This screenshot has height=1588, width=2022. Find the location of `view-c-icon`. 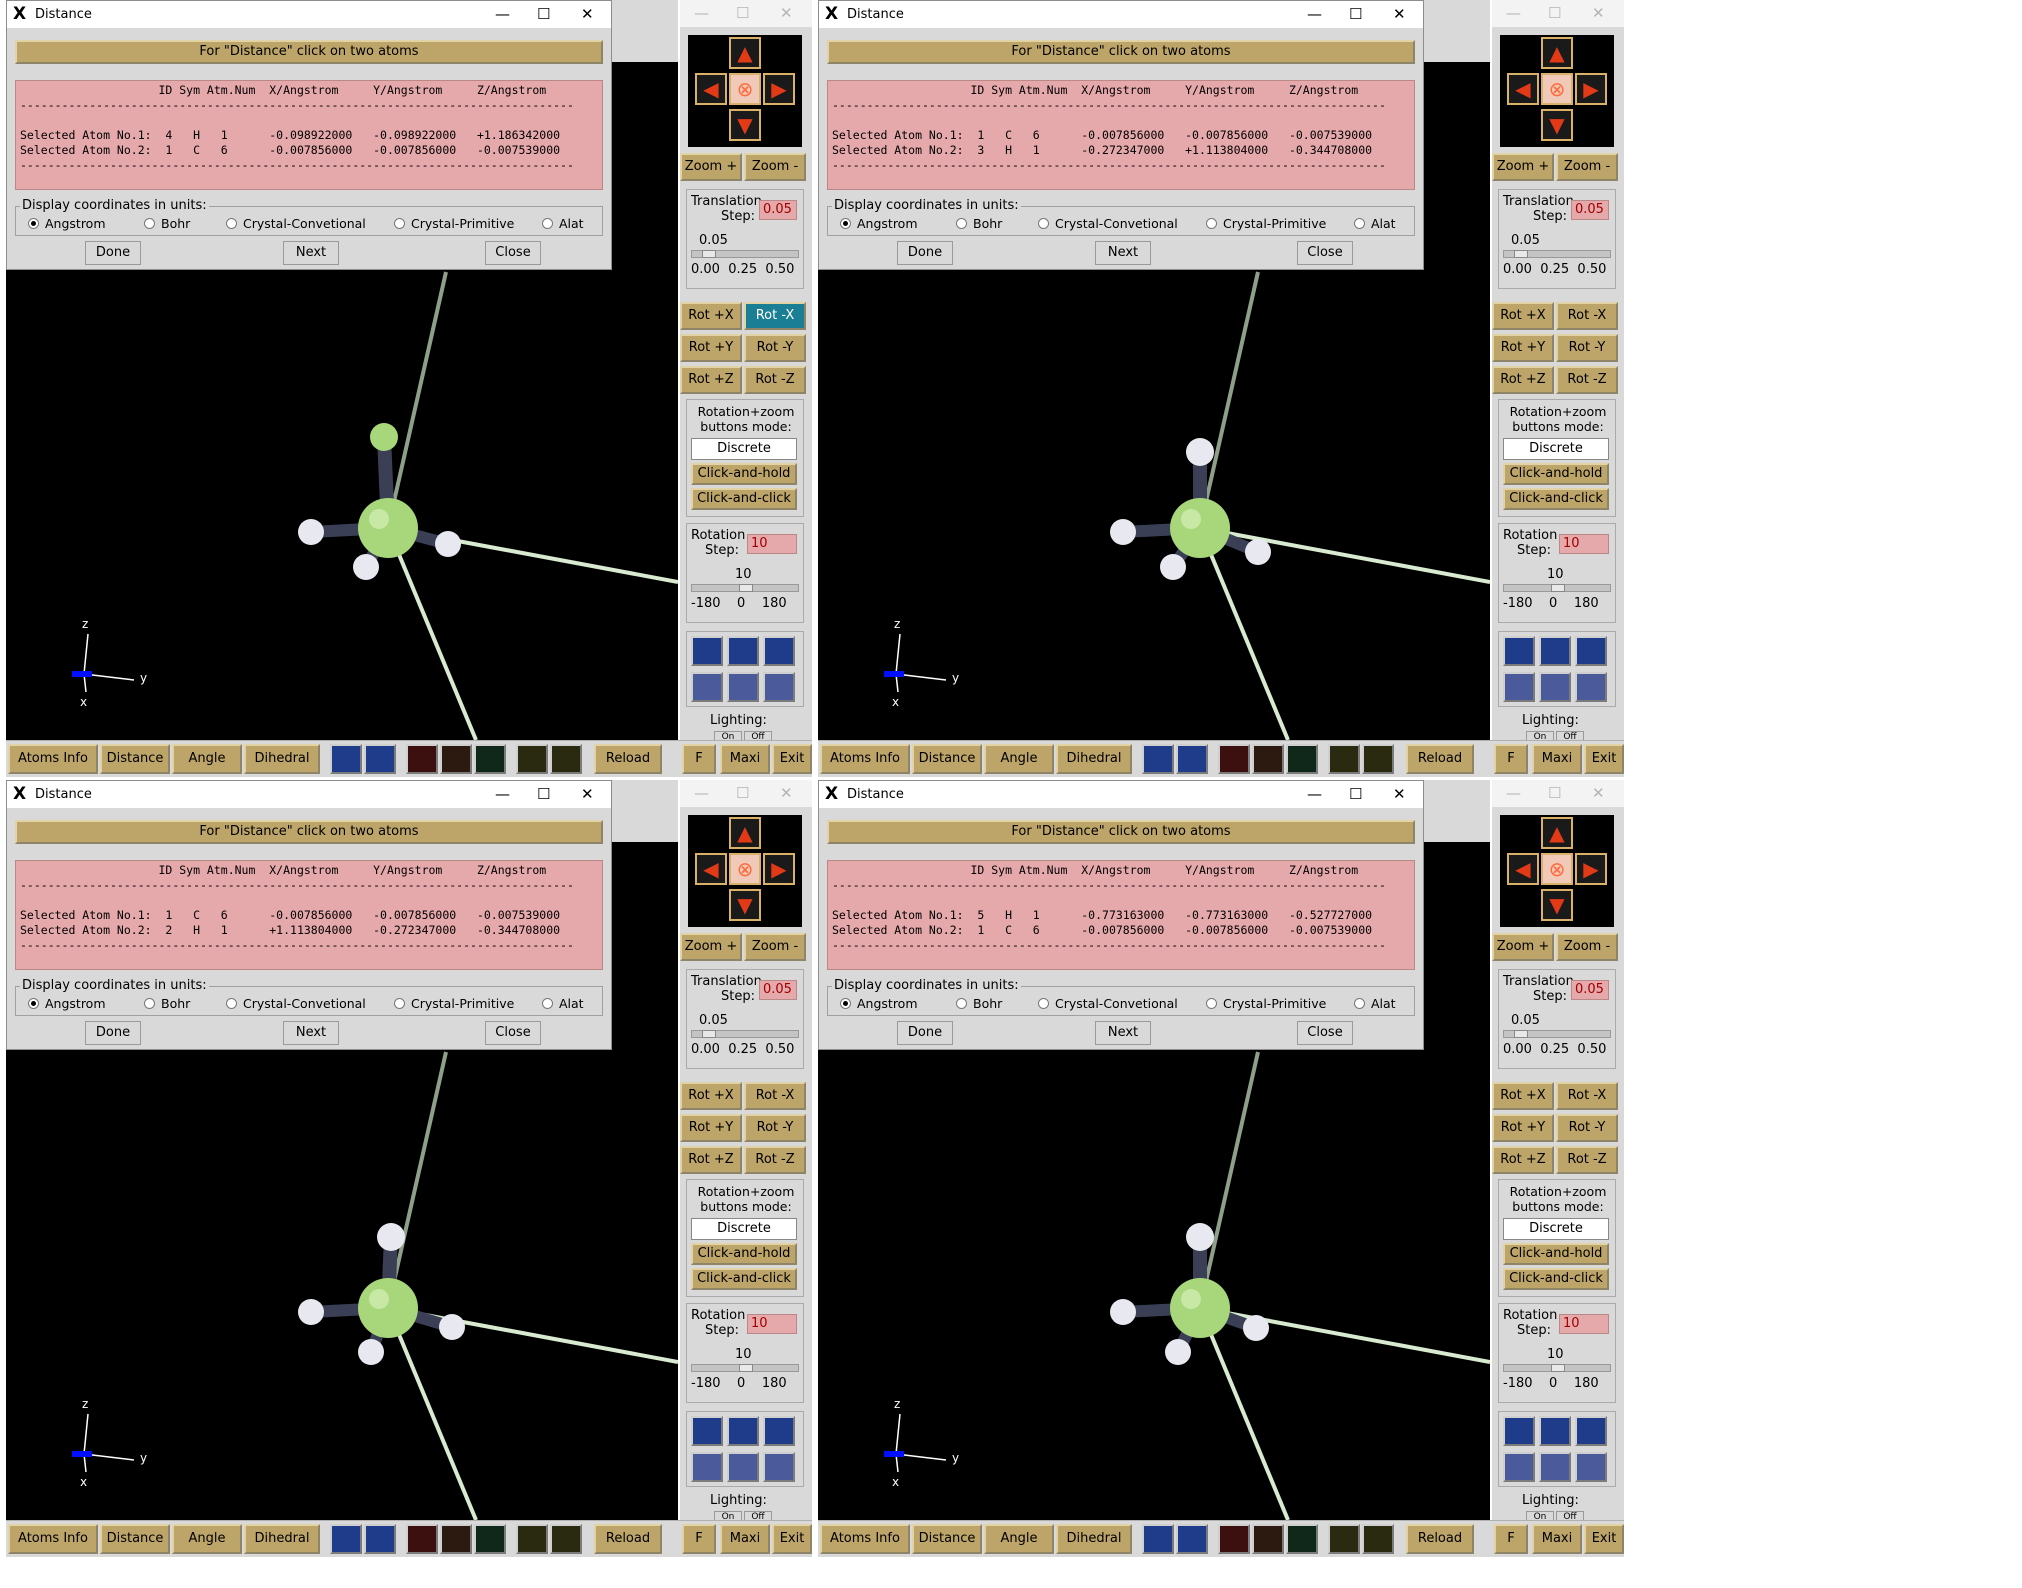

view-c-icon is located at coordinates (779, 651).